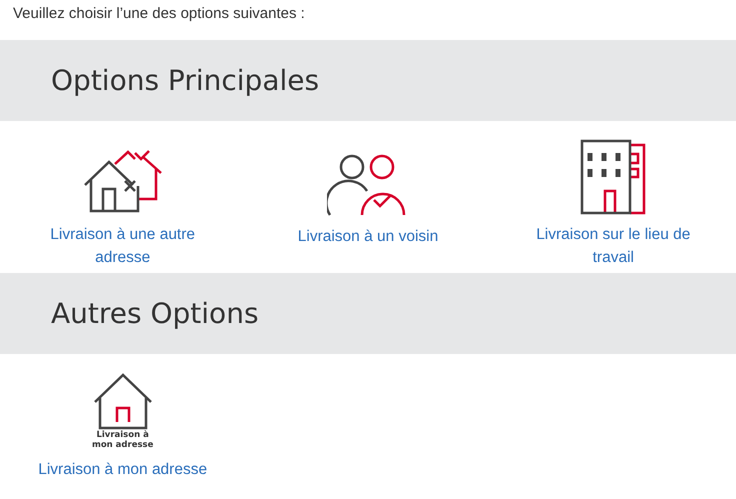  Describe the element at coordinates (122, 440) in the screenshot. I see `icon-caption: Livraison à mon adresse` at that location.